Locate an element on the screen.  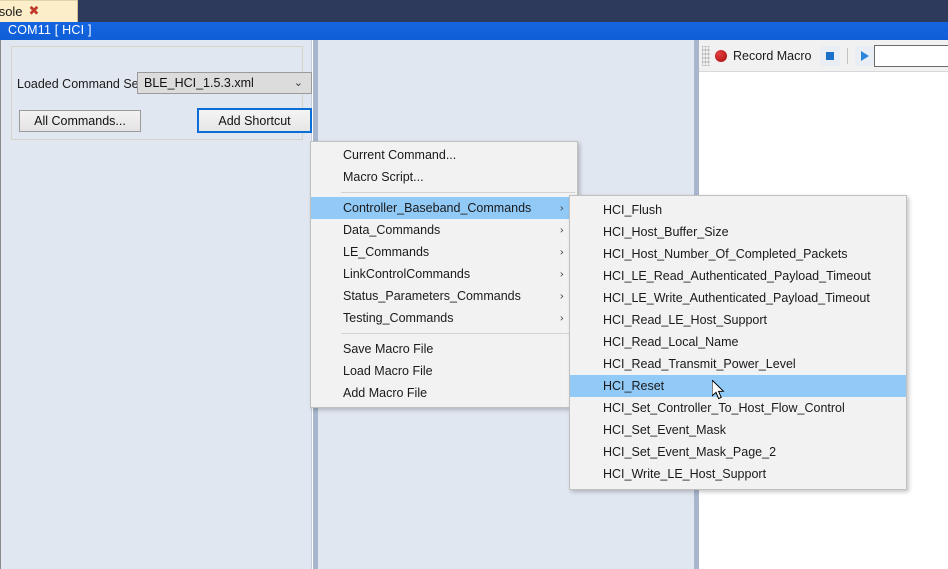
play-macro-button is located at coordinates (864, 55).